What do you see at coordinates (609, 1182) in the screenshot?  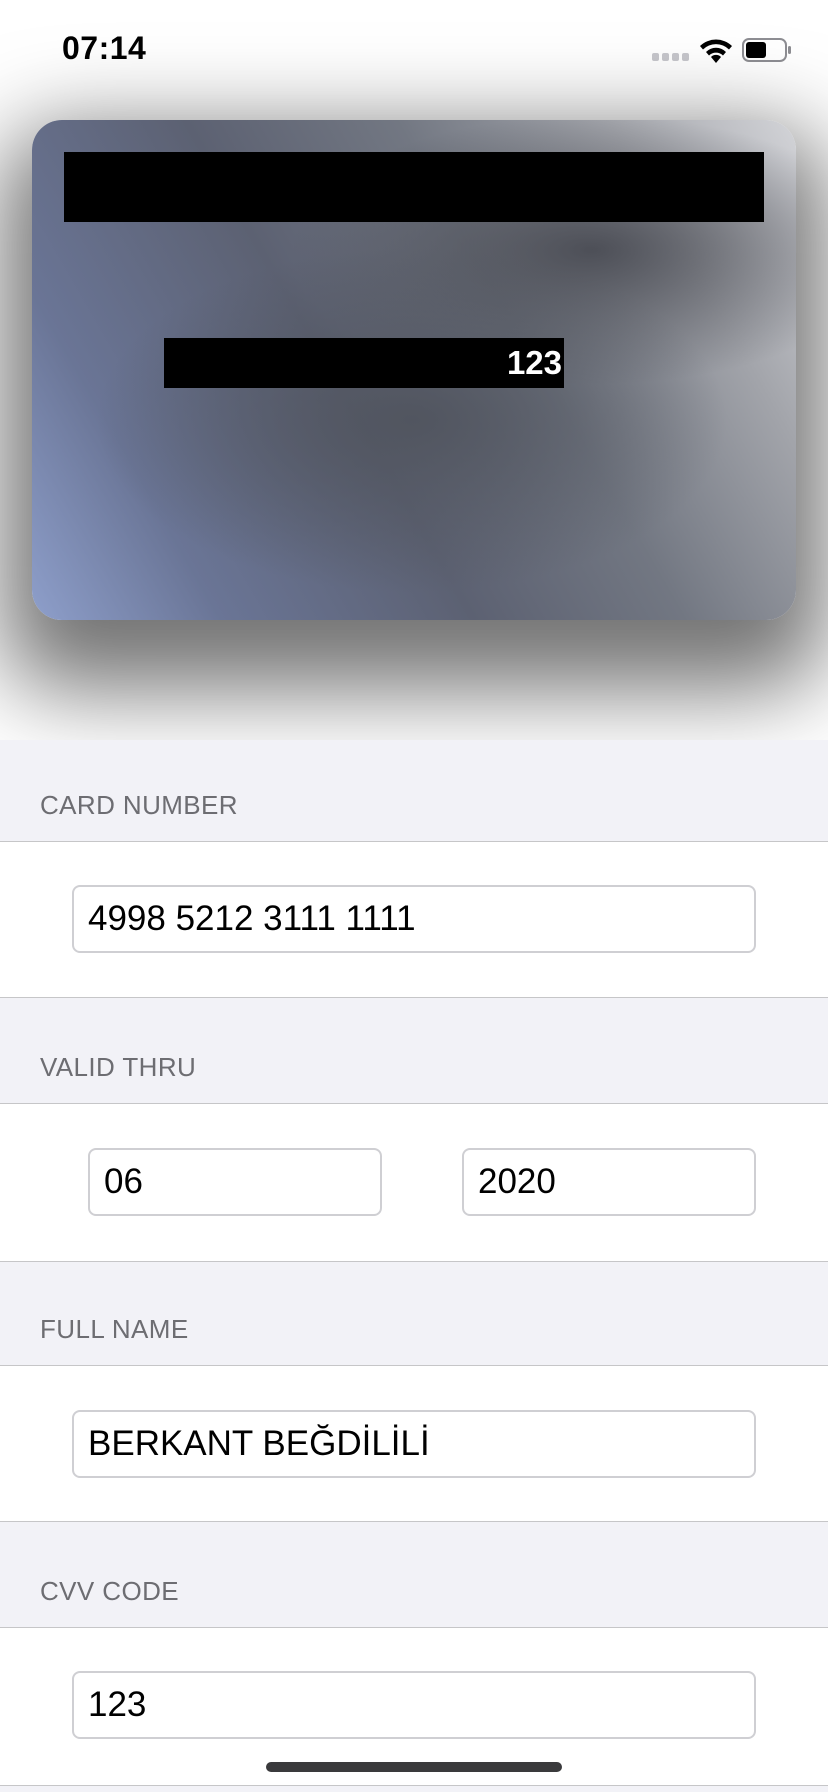 I see `expiry-year-input` at bounding box center [609, 1182].